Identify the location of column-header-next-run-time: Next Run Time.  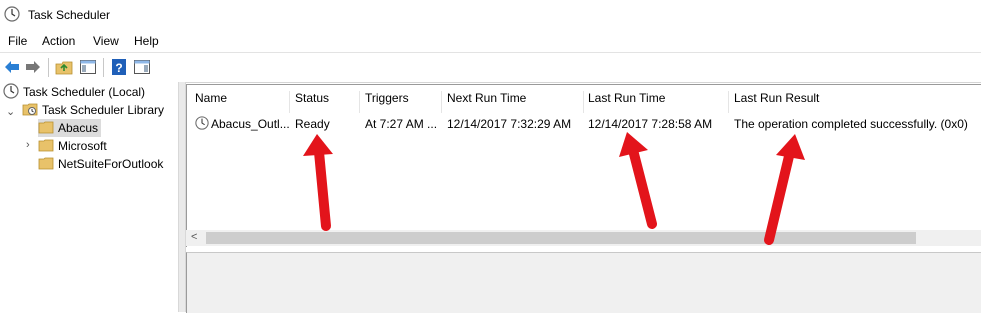
(486, 102).